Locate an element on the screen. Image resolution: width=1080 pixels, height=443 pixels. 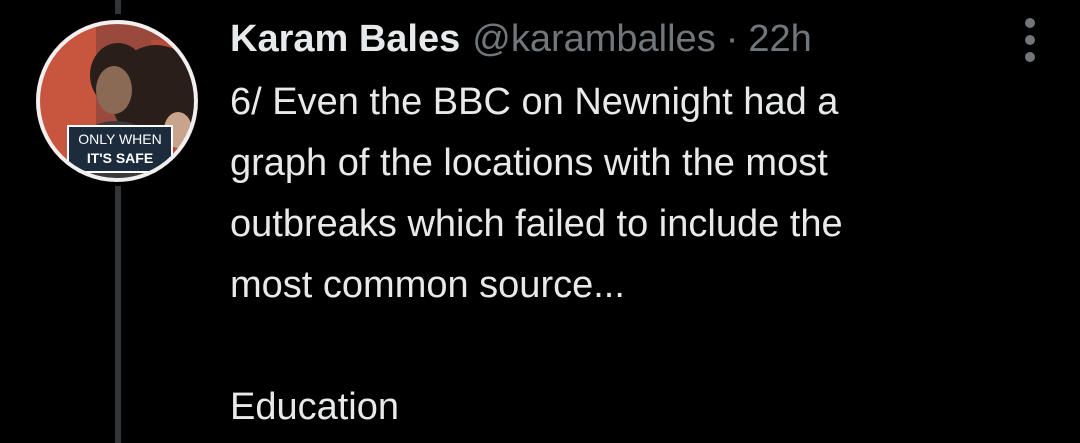
tweet-text-line: graph of the locations with the most is located at coordinates (529, 163).